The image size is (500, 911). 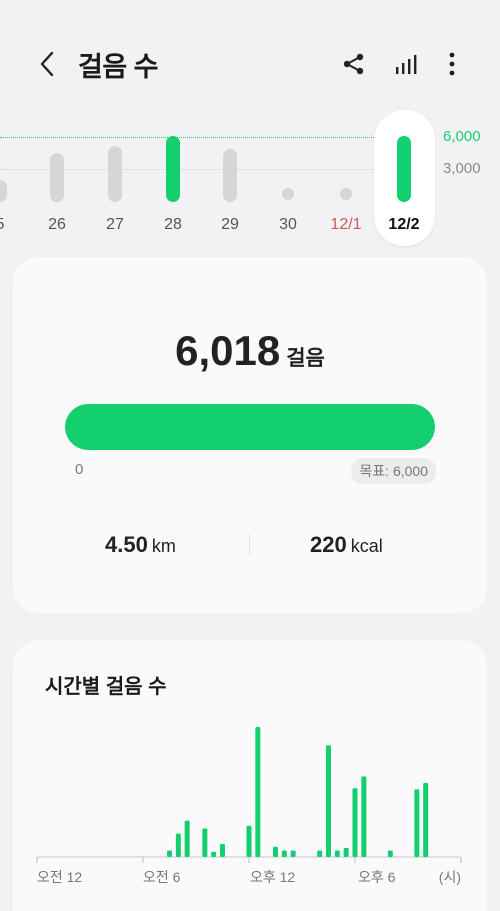 I want to click on chart-view-button, so click(x=406, y=64).